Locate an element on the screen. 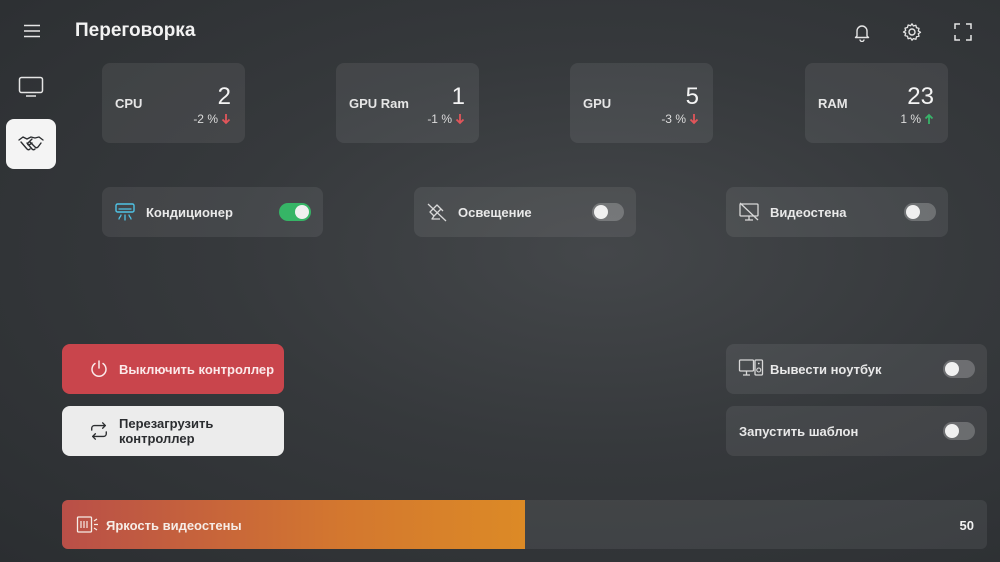 The width and height of the screenshot is (1000, 562). videowall-brightness-slider: Яркость видеостены 50 is located at coordinates (524, 524).